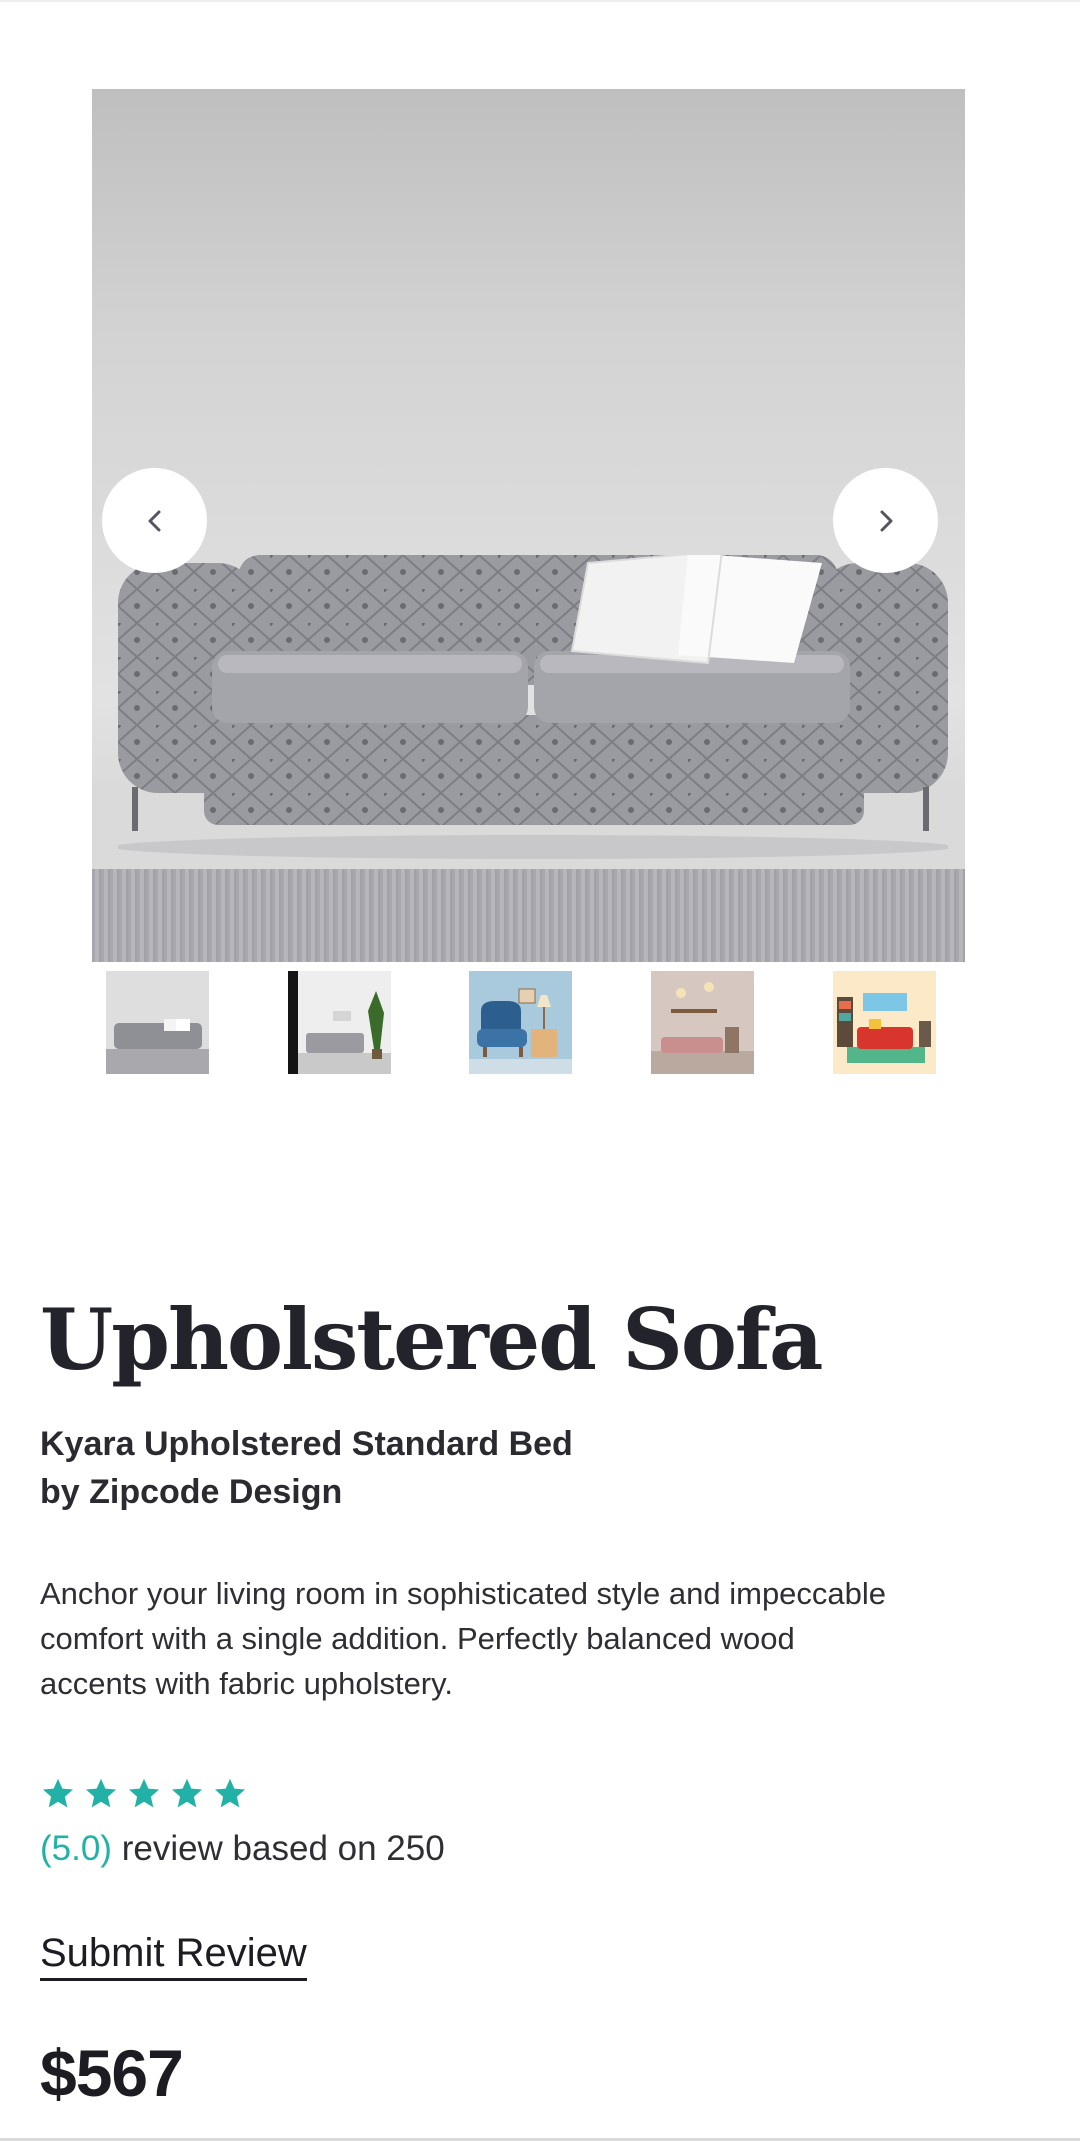 This screenshot has width=1080, height=2141. What do you see at coordinates (520, 1022) in the screenshot?
I see `thumbnail-blue-armchair` at bounding box center [520, 1022].